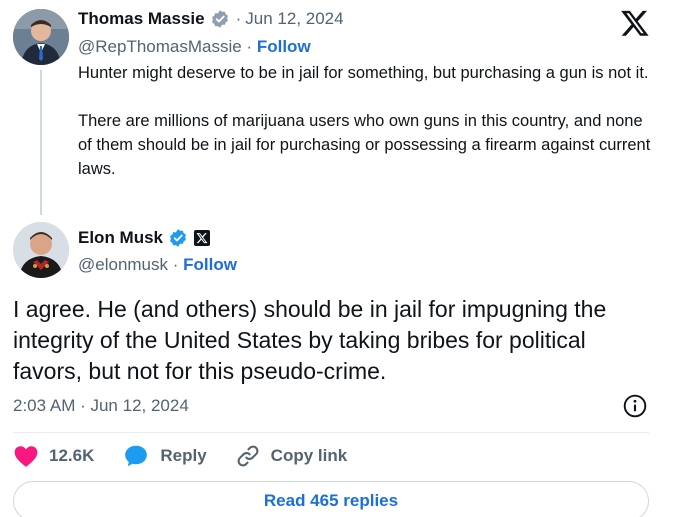 The width and height of the screenshot is (689, 517). Describe the element at coordinates (635, 406) in the screenshot. I see `info-icon` at that location.